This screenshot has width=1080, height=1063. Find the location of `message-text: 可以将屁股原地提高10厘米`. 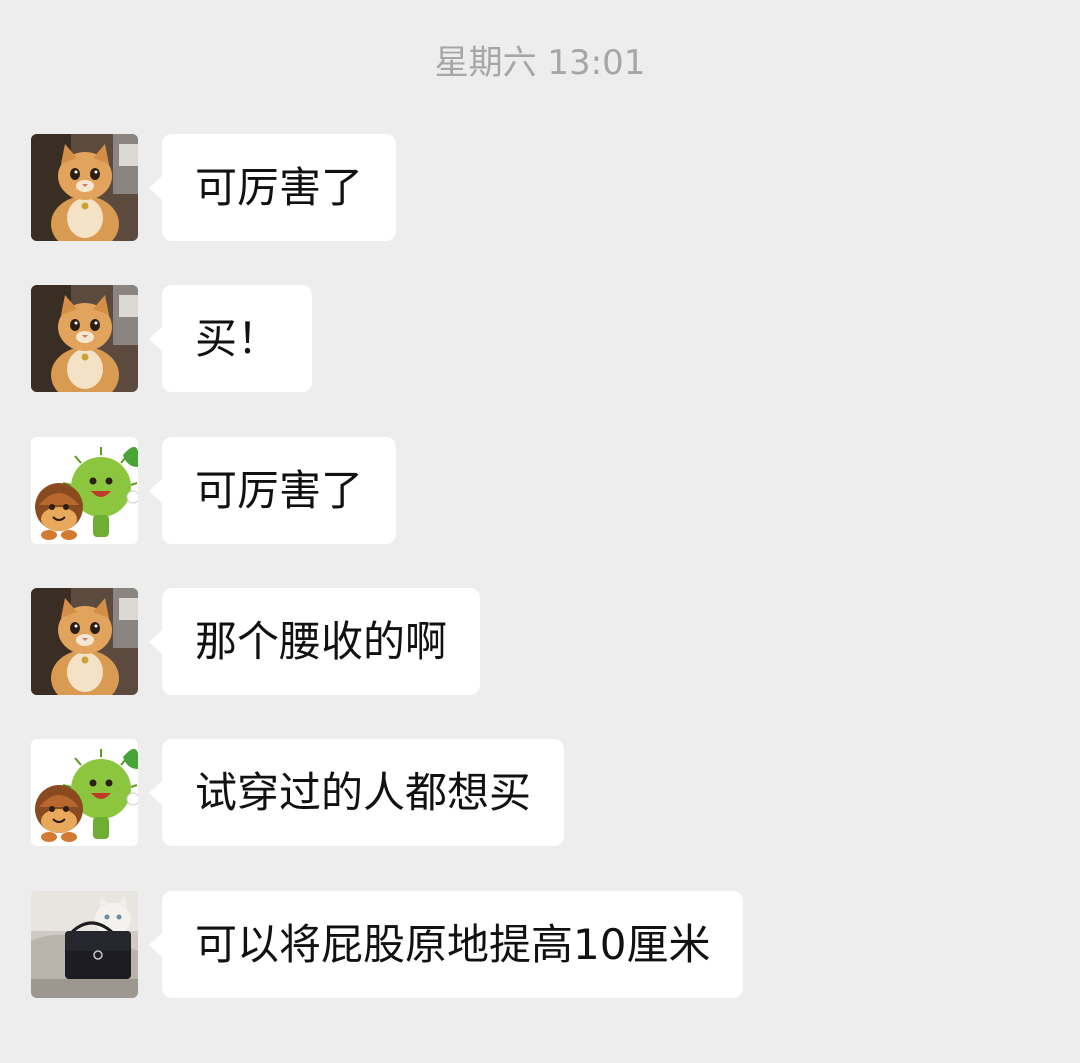

message-text: 可以将屁股原地提高10厘米 is located at coordinates (453, 944).